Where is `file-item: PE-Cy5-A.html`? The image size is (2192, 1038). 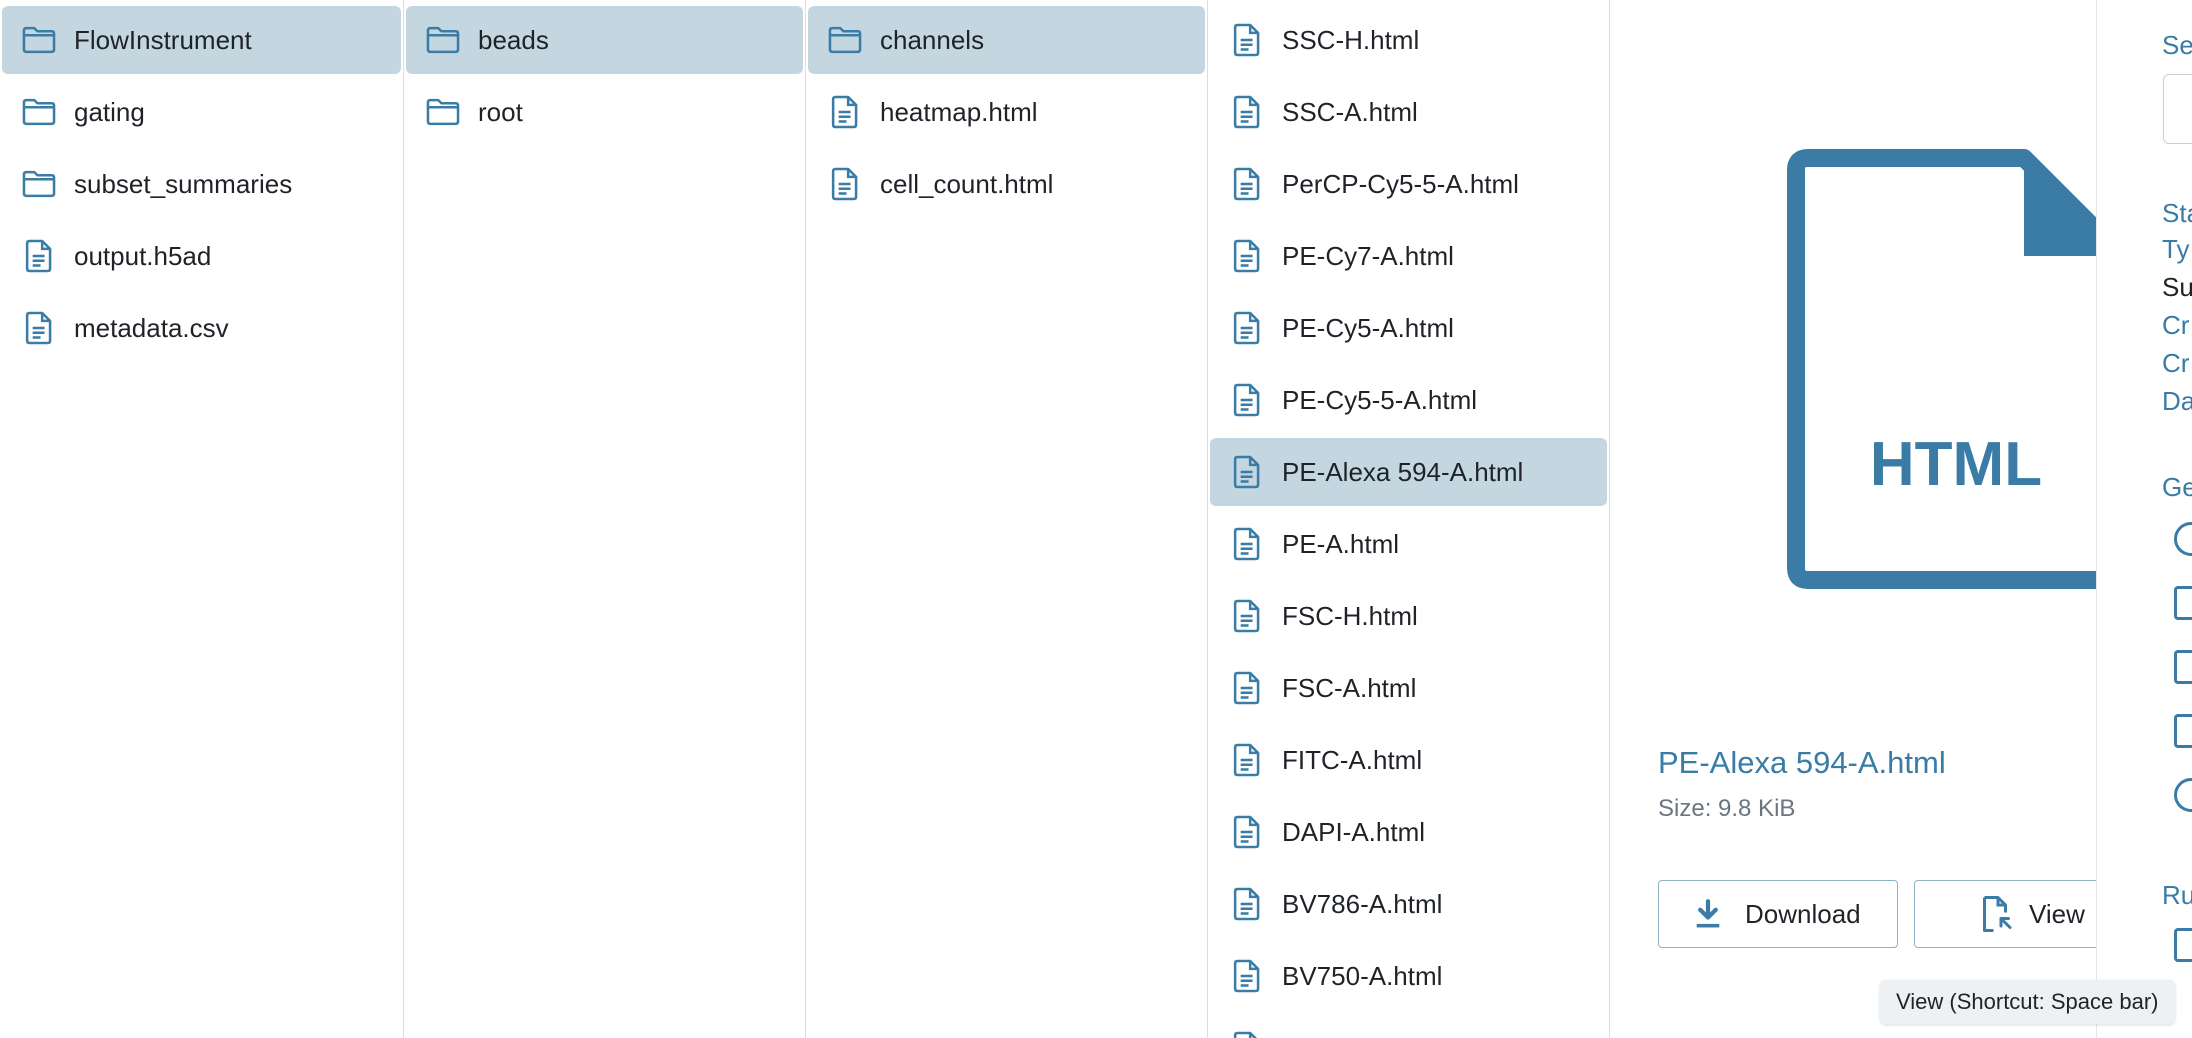 file-item: PE-Cy5-A.html is located at coordinates (1408, 328).